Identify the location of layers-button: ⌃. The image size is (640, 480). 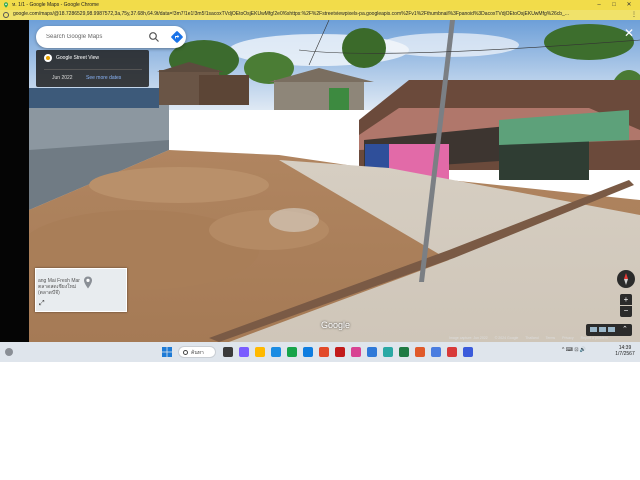
(609, 330).